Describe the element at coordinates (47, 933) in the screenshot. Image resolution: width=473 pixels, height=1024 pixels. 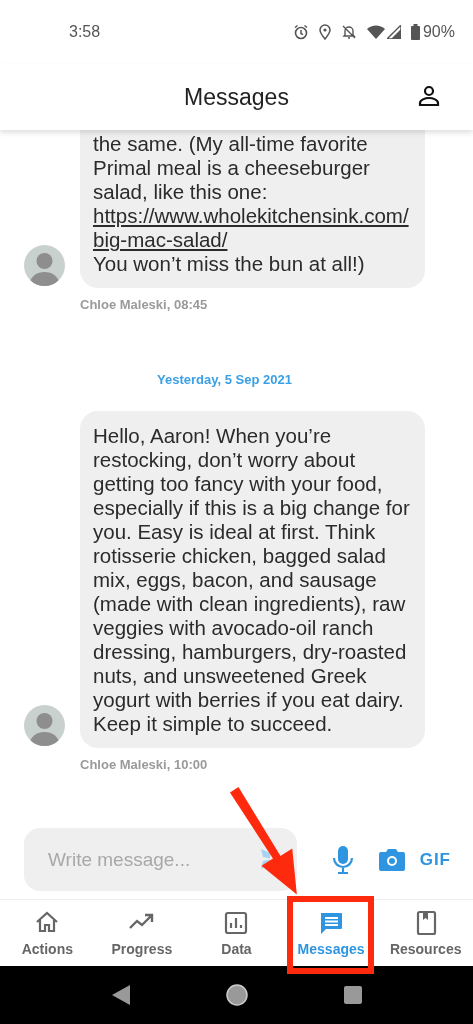
I see `tab: Actions` at that location.